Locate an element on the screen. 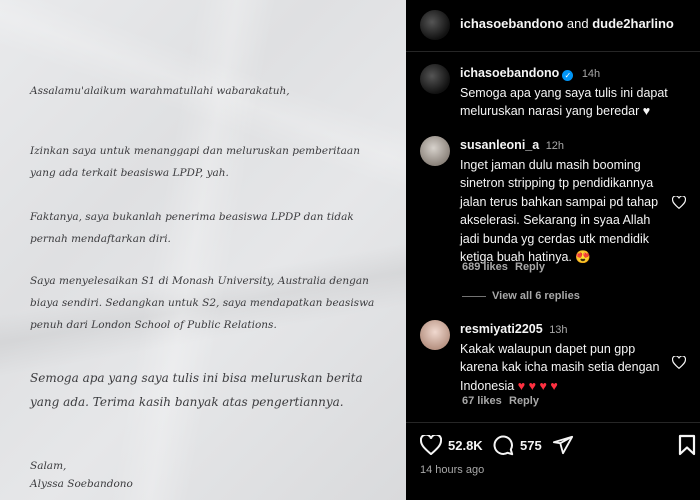 The width and height of the screenshot is (700, 500). header-divider is located at coordinates (553, 51).